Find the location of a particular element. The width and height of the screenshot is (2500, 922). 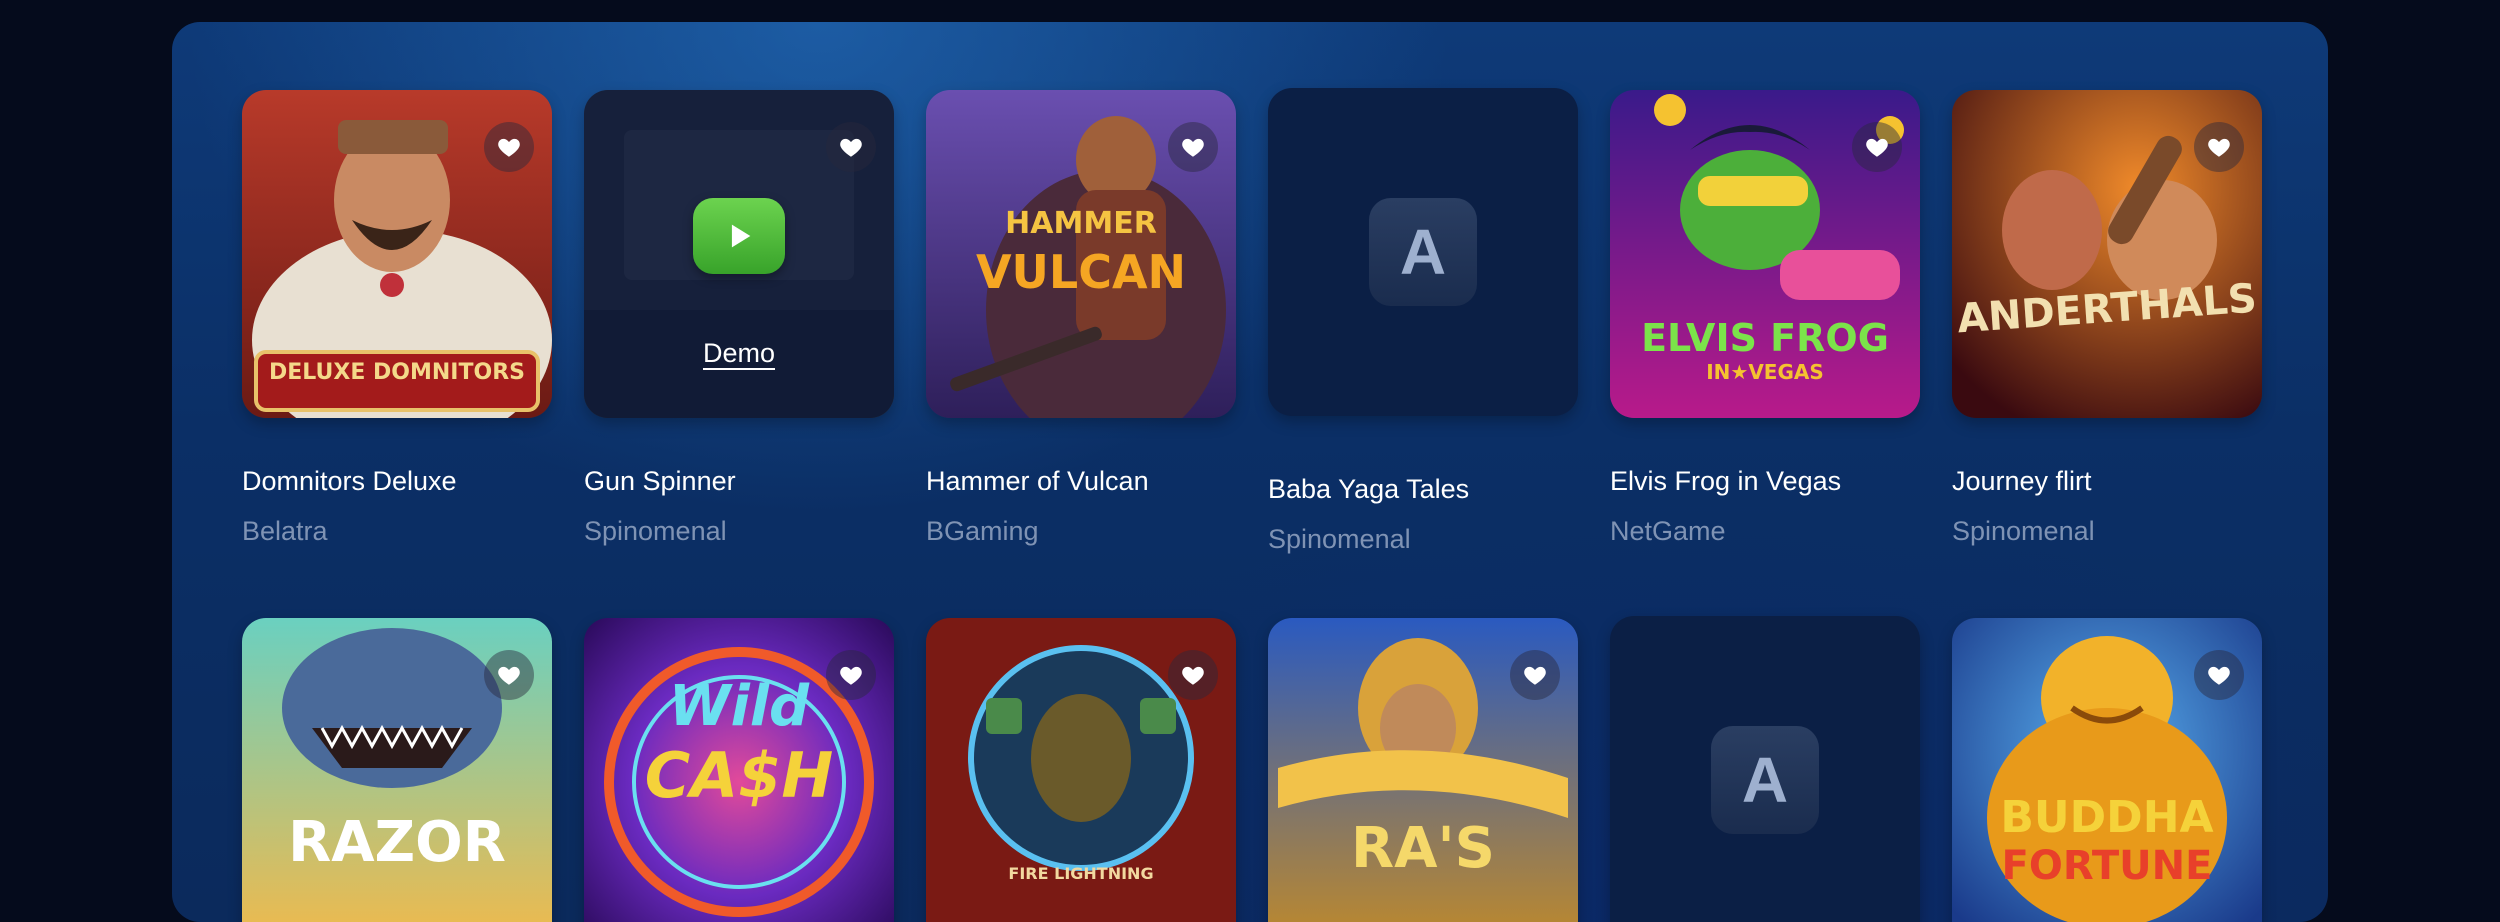

game-thumbnail: RAZOR is located at coordinates (397, 770).